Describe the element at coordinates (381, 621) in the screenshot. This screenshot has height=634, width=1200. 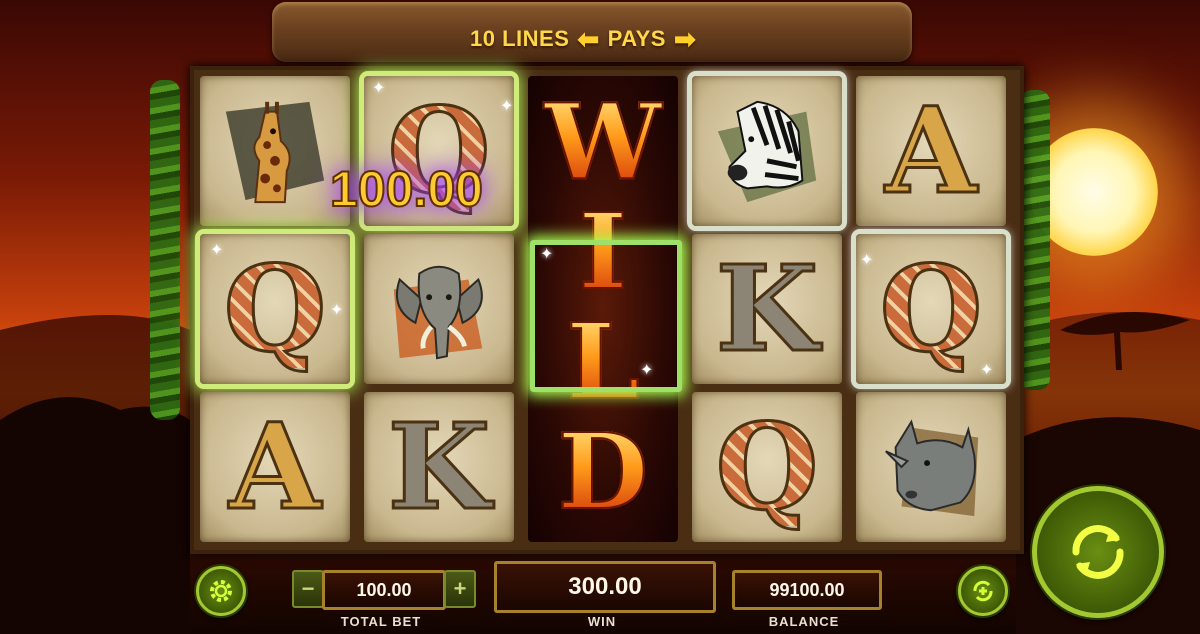
I see `total-bet-label: TOTAL BET` at that location.